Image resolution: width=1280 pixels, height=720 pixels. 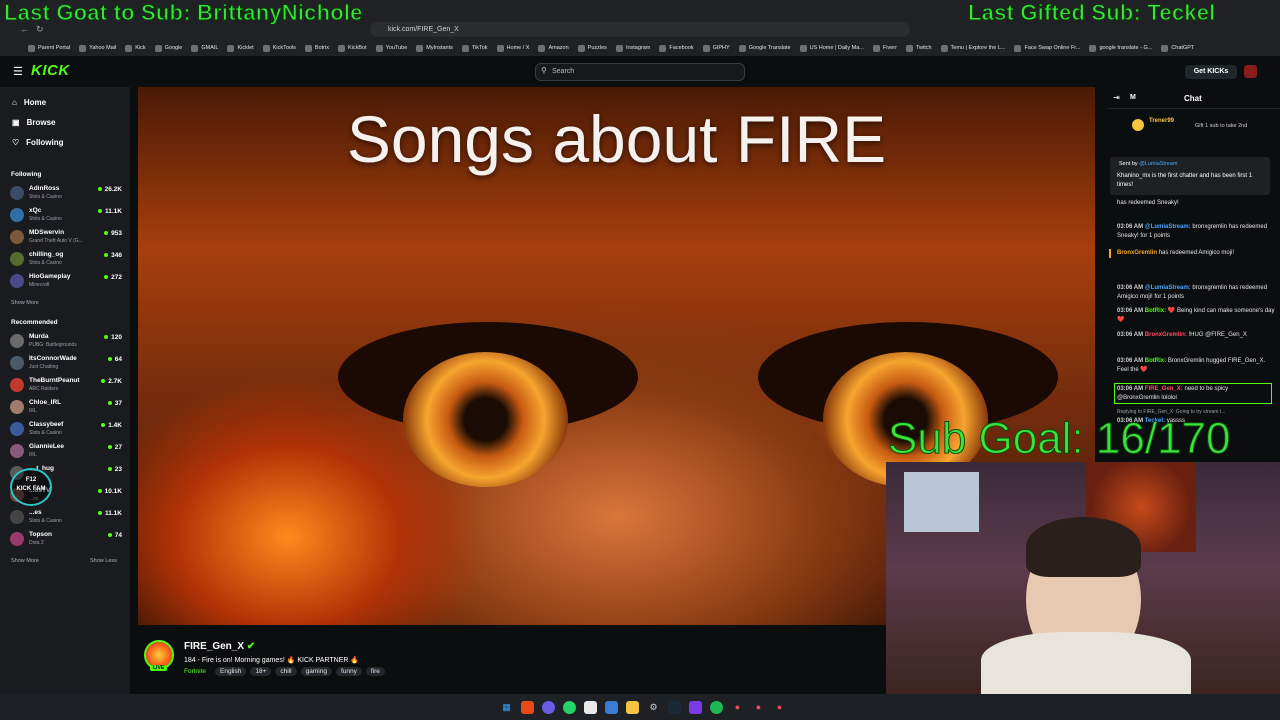 I want to click on channel-row: GiannieLee IRL 27, so click(x=66, y=451).